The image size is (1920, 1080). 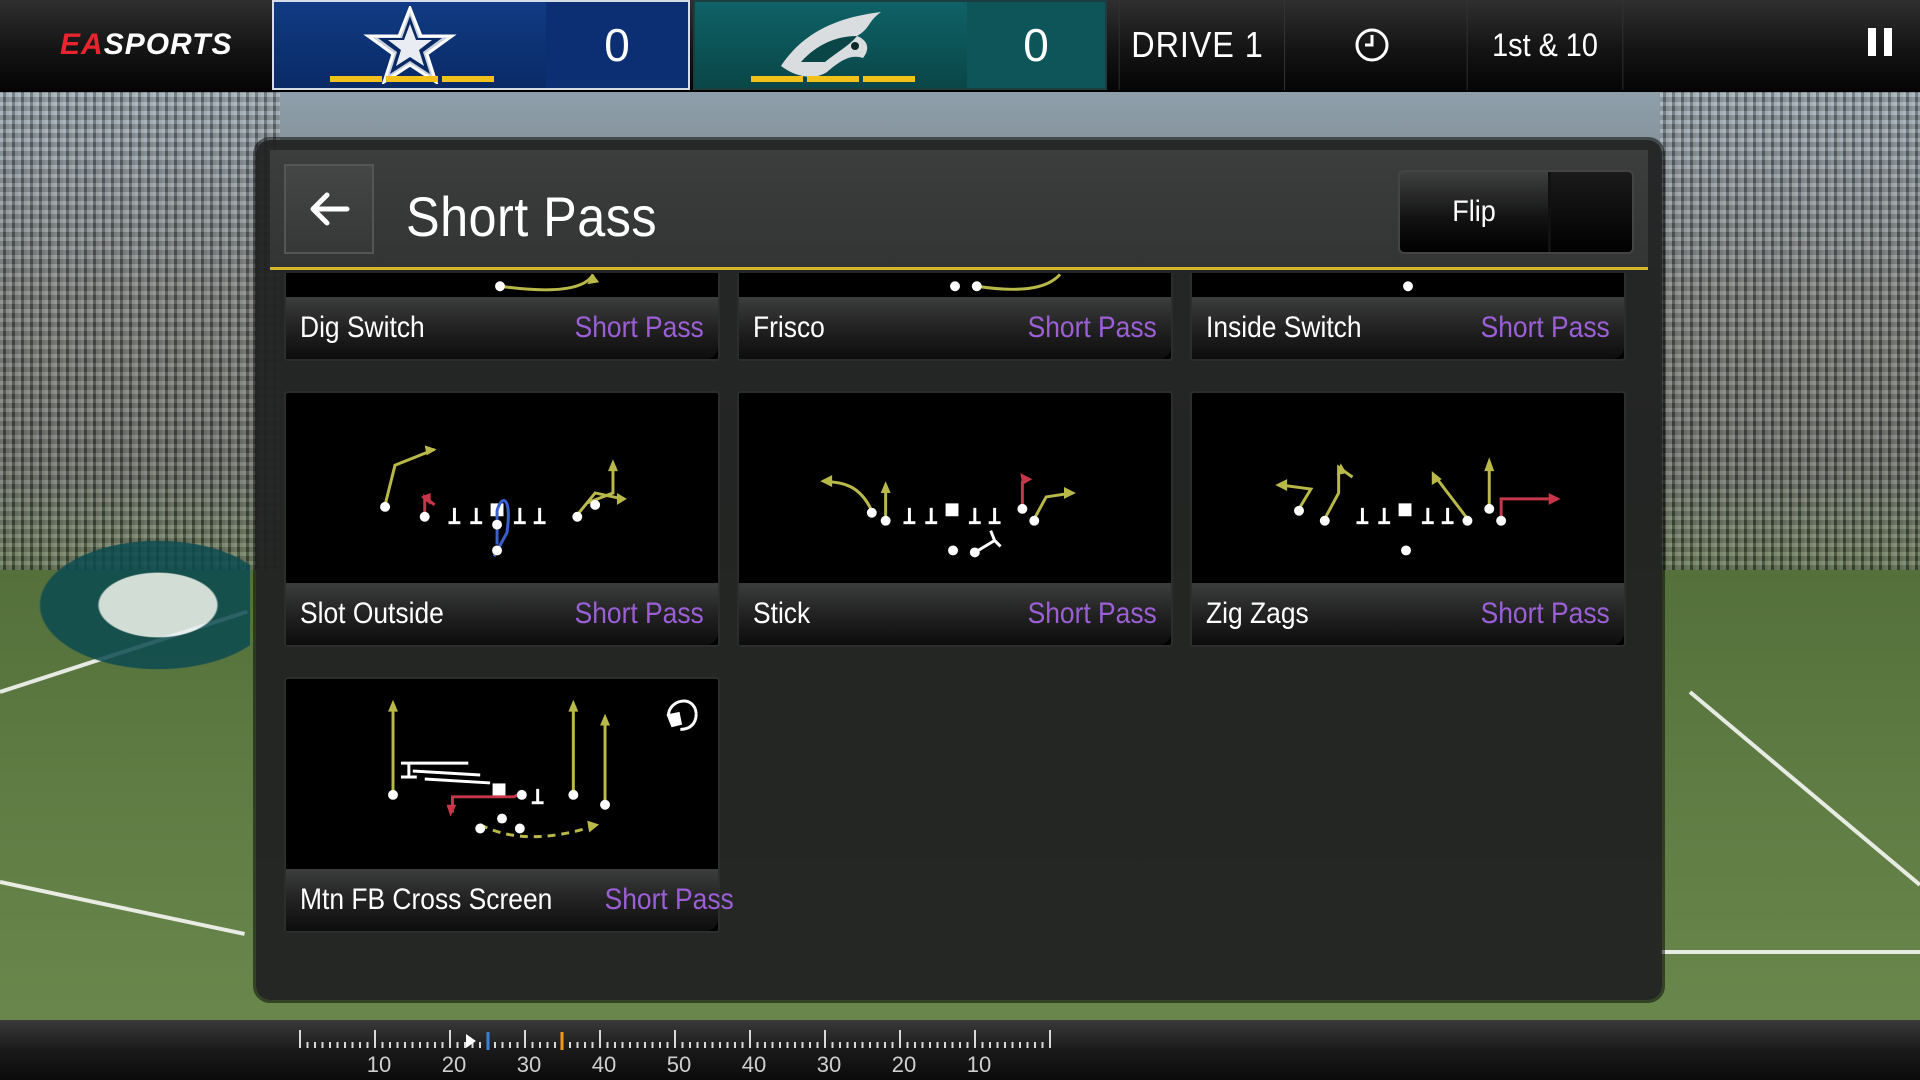 What do you see at coordinates (410, 45) in the screenshot?
I see `cowboys-star-icon` at bounding box center [410, 45].